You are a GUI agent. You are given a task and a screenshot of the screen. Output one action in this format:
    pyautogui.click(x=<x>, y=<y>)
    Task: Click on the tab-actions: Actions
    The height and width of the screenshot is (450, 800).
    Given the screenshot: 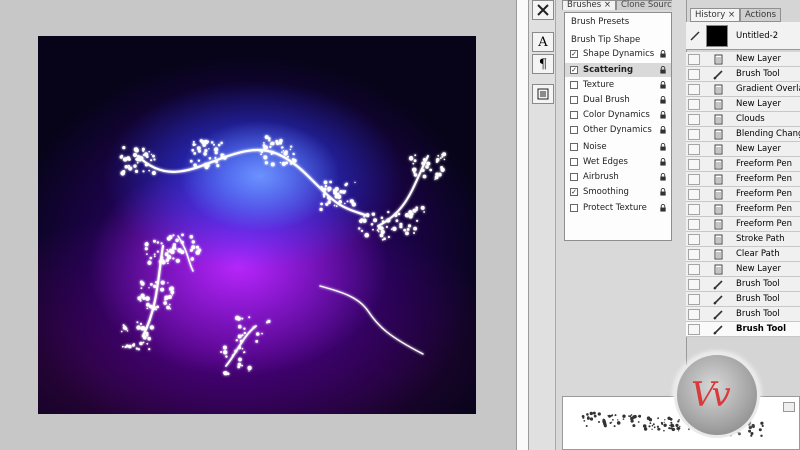 What is the action you would take?
    pyautogui.click(x=761, y=15)
    